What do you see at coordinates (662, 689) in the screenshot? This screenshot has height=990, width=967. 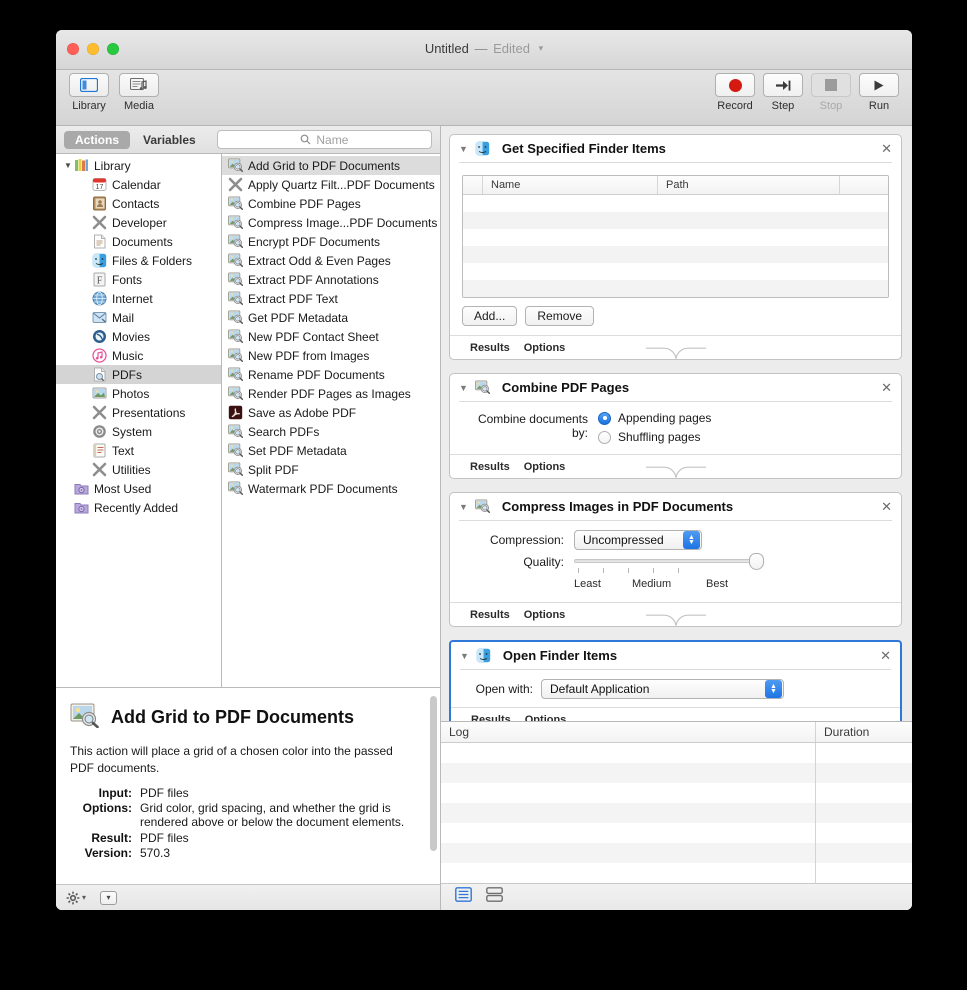 I see `open-with-select: Default Application ▲ ▼` at bounding box center [662, 689].